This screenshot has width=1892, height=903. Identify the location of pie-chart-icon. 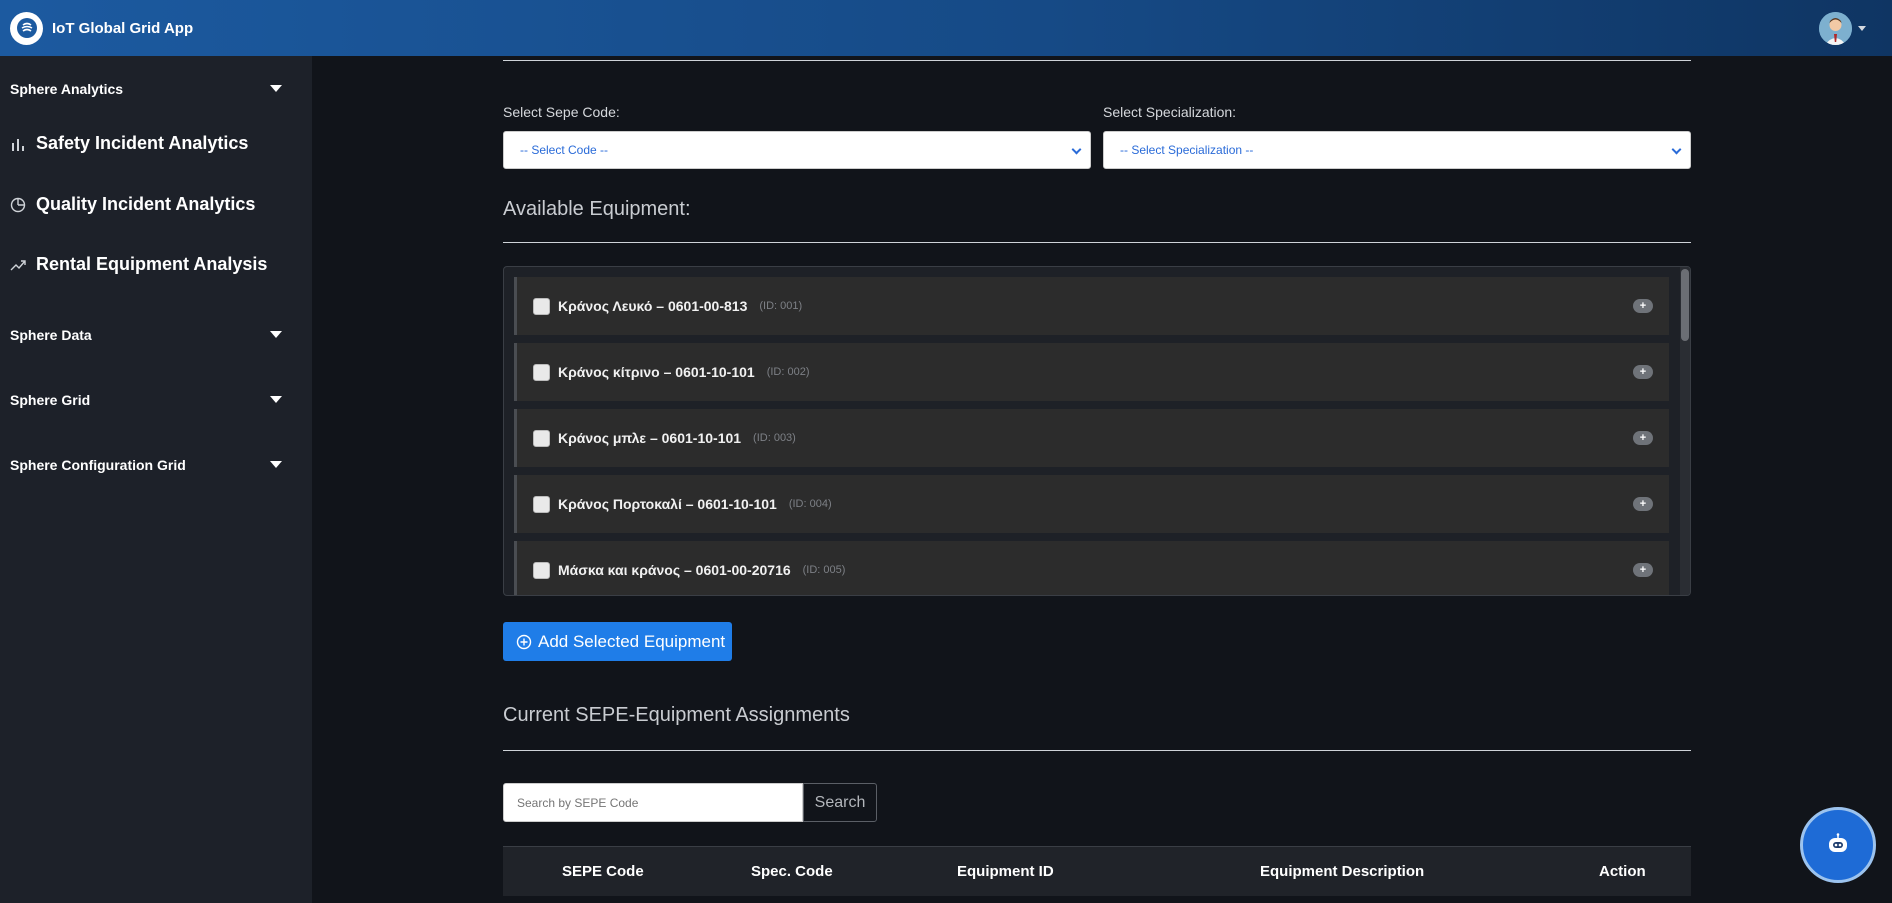
(18, 204).